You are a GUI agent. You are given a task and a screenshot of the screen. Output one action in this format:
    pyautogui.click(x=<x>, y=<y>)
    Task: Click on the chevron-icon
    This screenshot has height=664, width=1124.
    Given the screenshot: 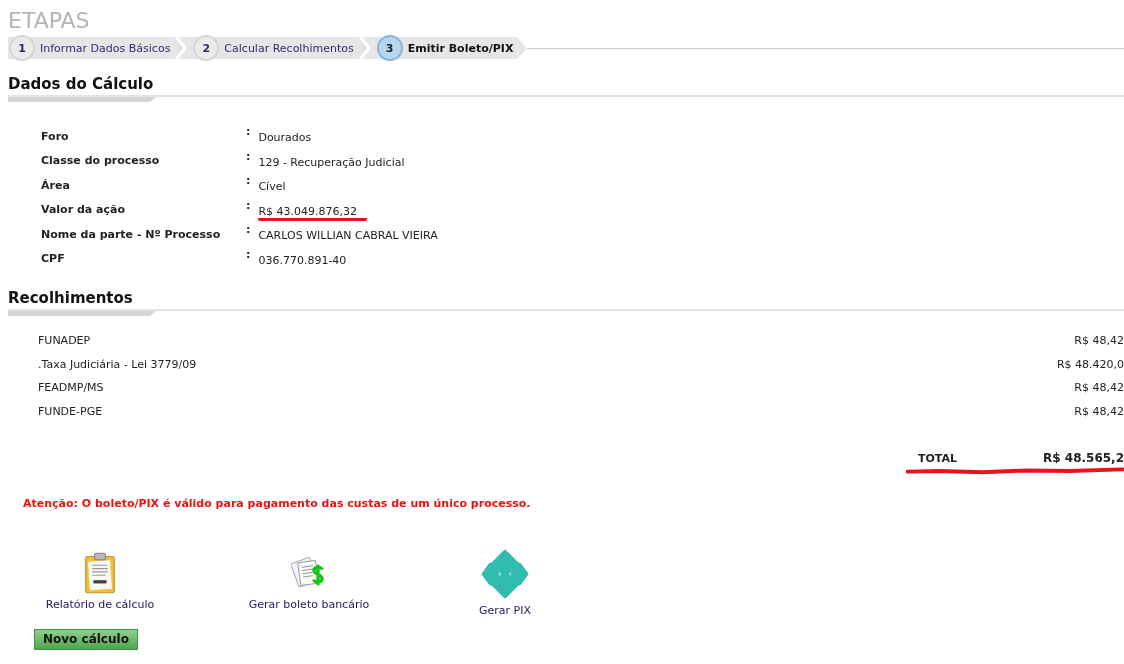 What is the action you would take?
    pyautogui.click(x=183, y=48)
    